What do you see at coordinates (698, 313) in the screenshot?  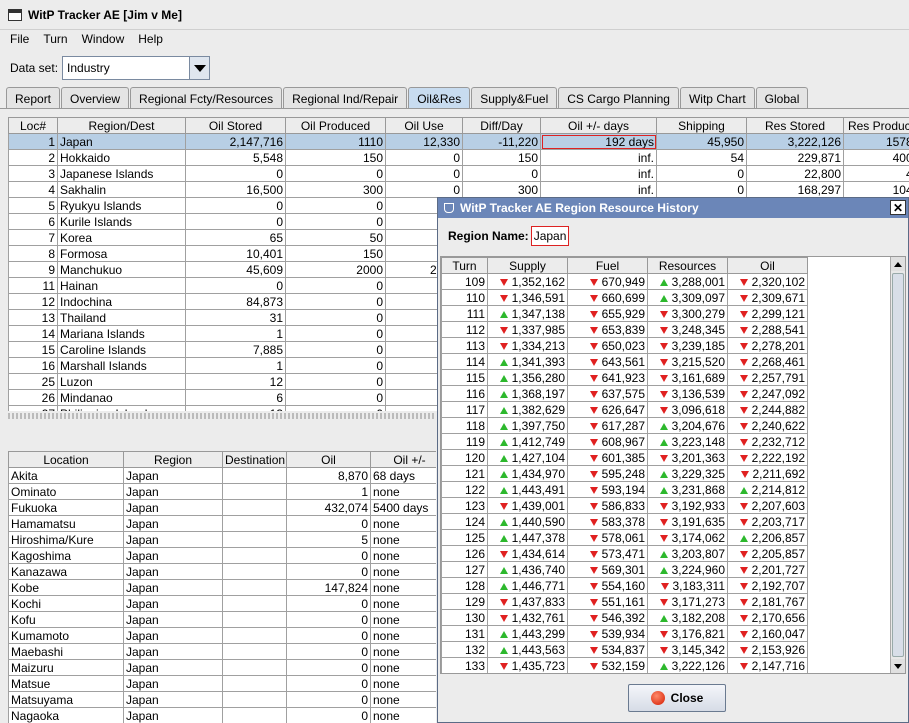 I see `history-value: 3,300,279` at bounding box center [698, 313].